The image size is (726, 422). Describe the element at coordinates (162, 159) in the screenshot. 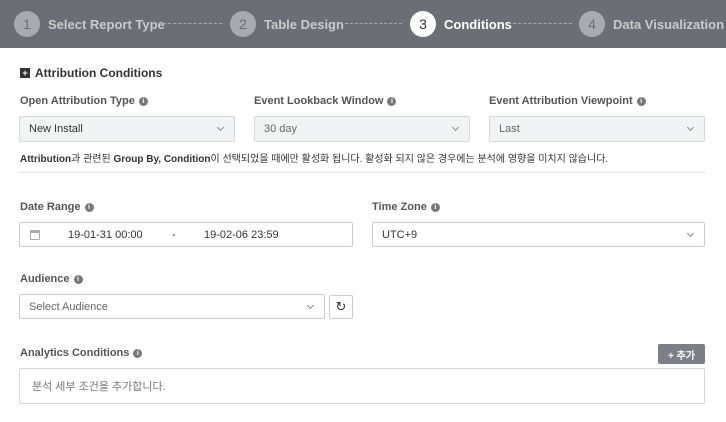

I see `note-bold-group-by: Group By, Condition` at that location.